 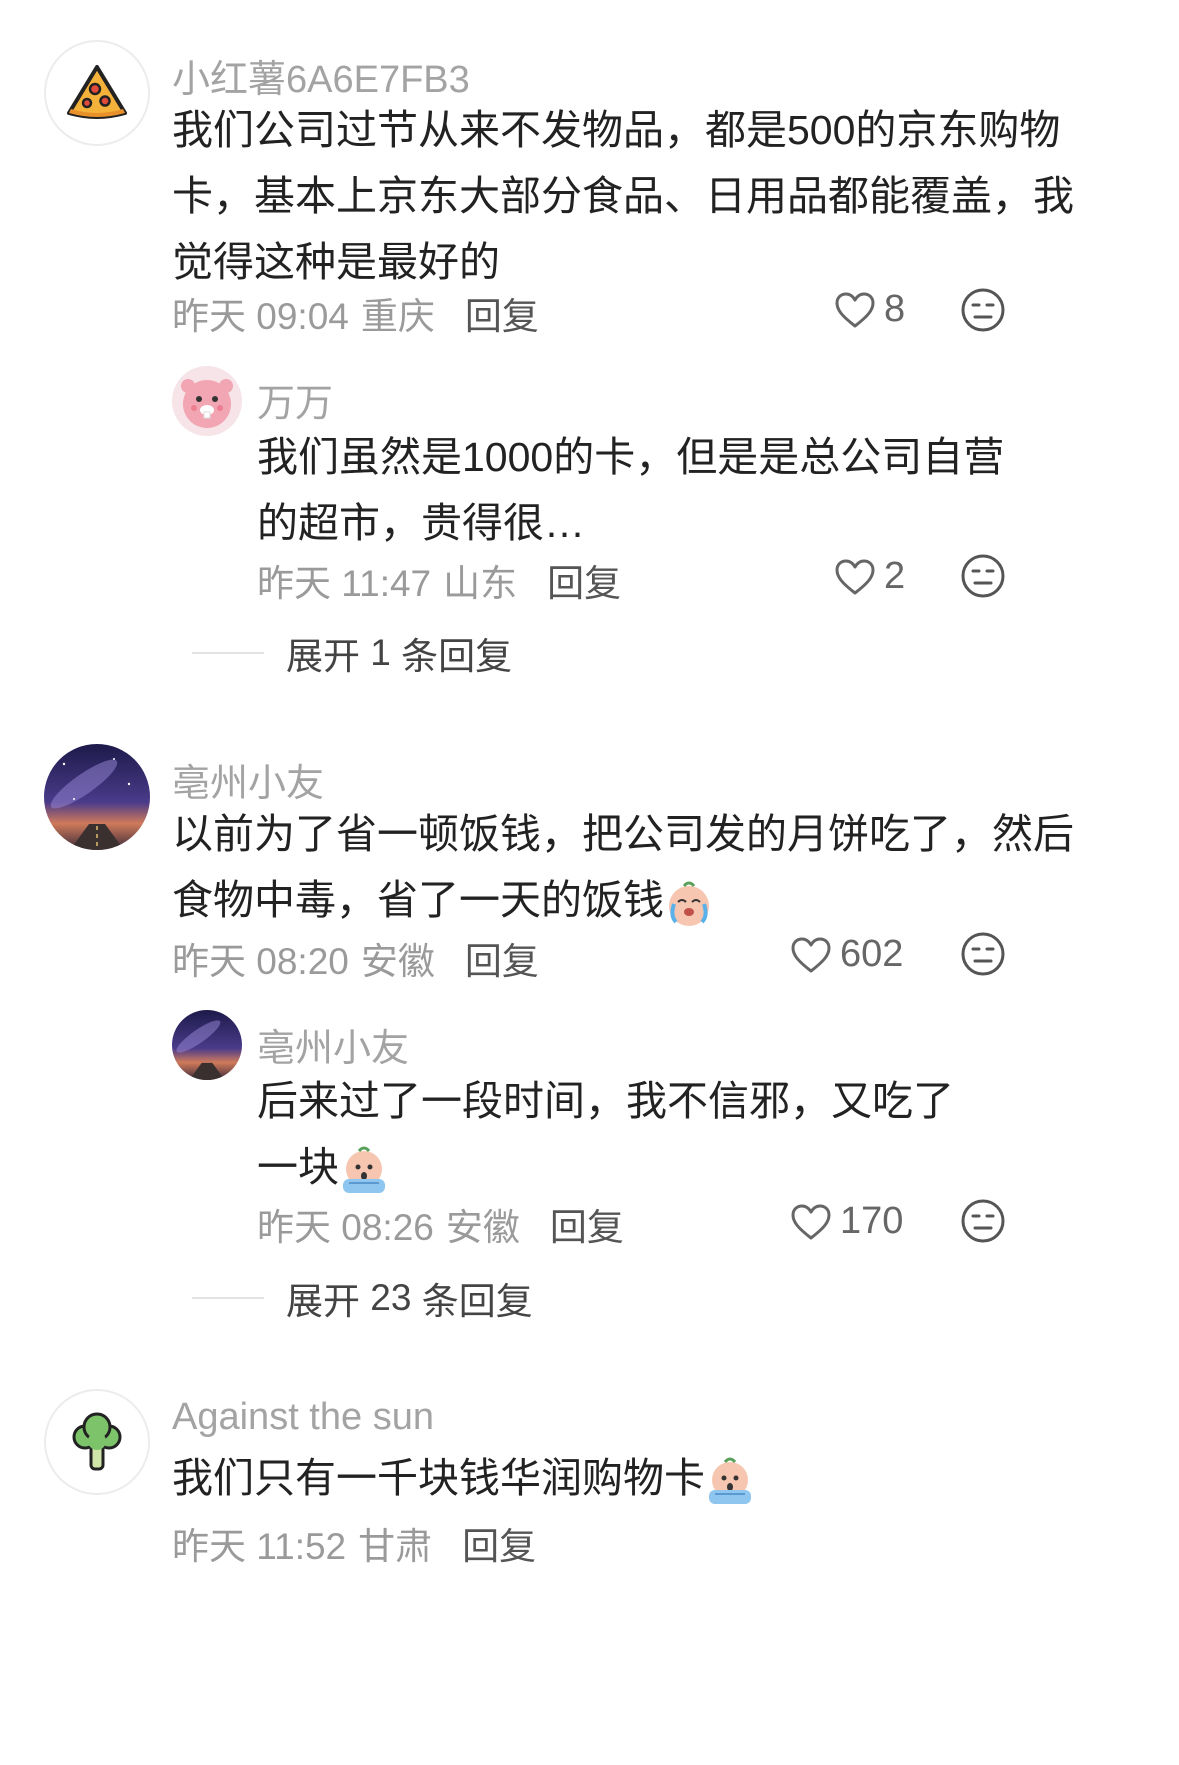 What do you see at coordinates (391, 1297) in the screenshot?
I see `expand-count: 23` at bounding box center [391, 1297].